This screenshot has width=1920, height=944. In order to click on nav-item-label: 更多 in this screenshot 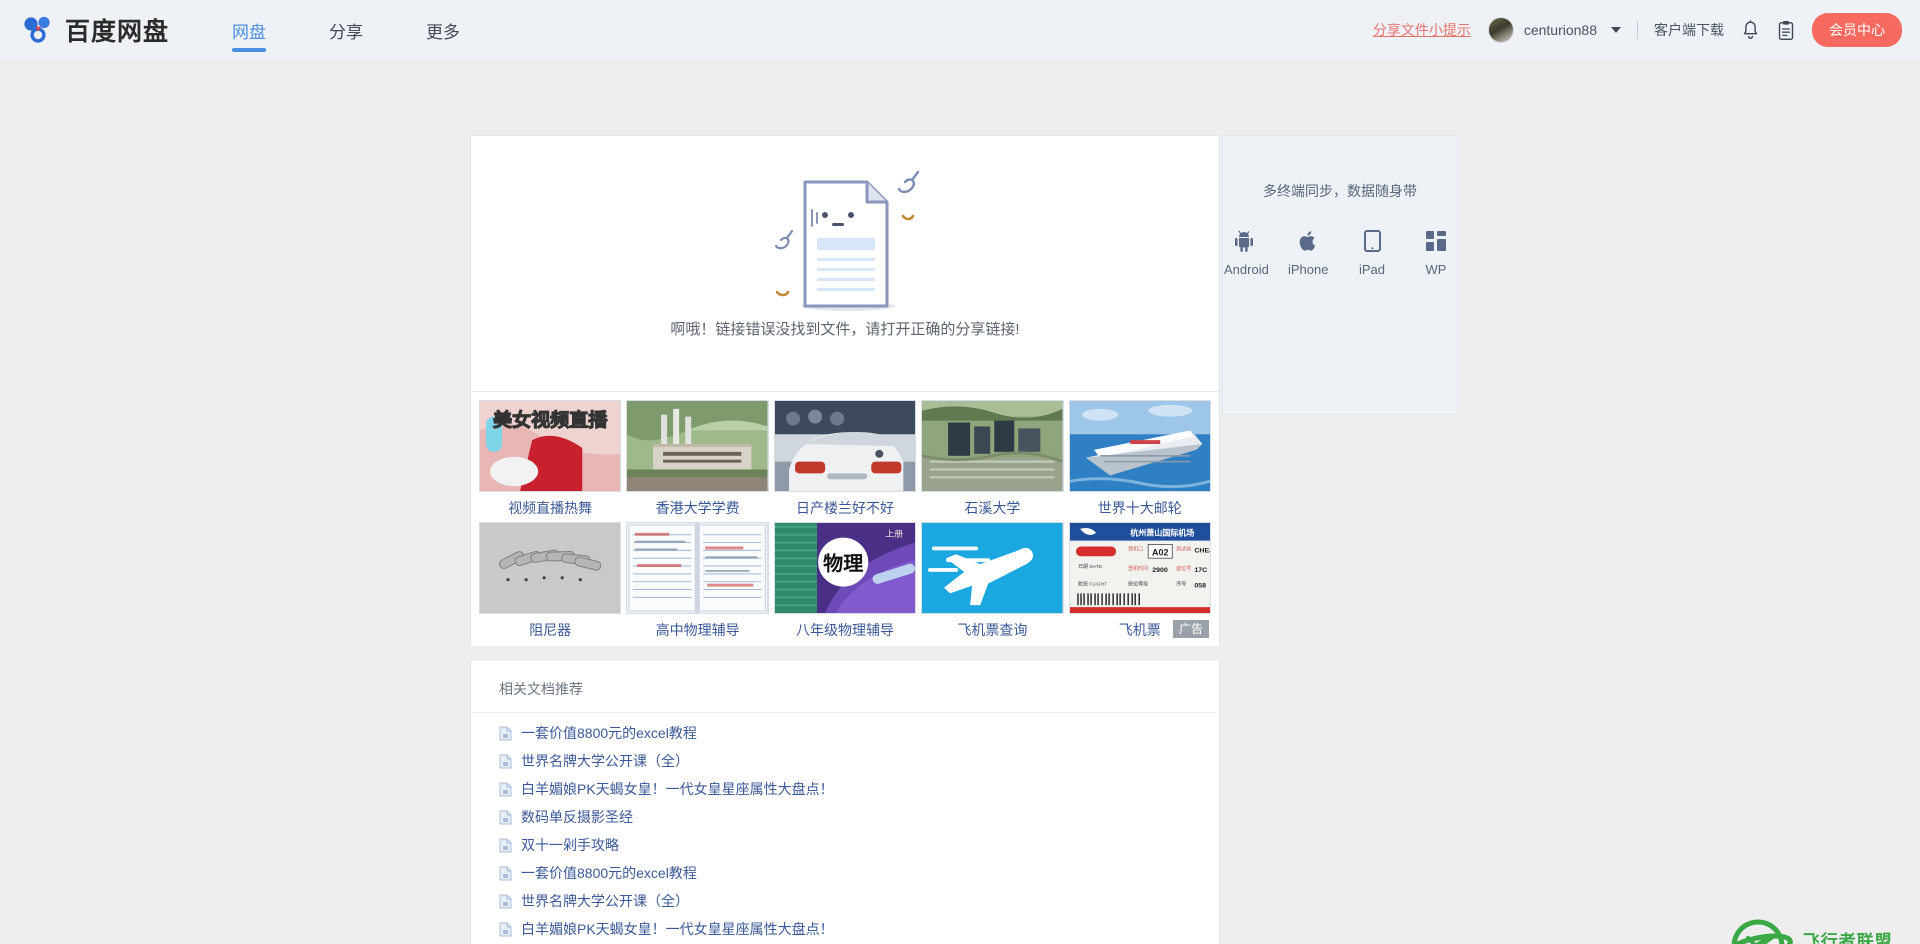, I will do `click(443, 32)`.